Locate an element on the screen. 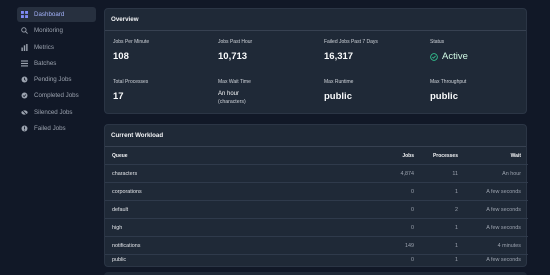 The width and height of the screenshot is (550, 275). stat-value: 17 is located at coordinates (118, 96).